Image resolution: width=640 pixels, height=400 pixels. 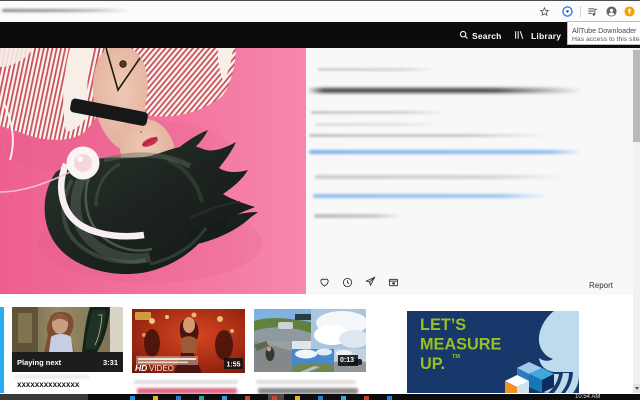 I want to click on svg-text: Playing next, so click(x=39, y=362).